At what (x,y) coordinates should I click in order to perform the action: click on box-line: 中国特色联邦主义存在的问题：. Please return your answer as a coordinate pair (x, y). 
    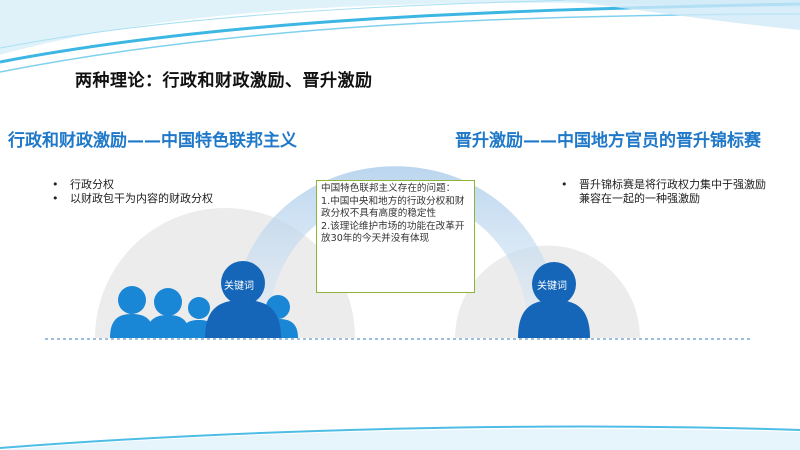
    Looking at the image, I should click on (388, 188).